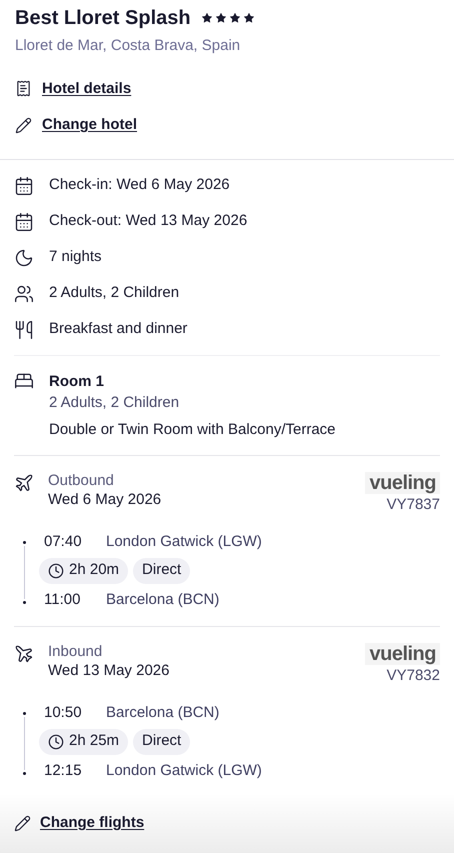 The image size is (454, 853). Describe the element at coordinates (114, 293) in the screenshot. I see `stay-detail: 2 Adults, 2 Children` at that location.